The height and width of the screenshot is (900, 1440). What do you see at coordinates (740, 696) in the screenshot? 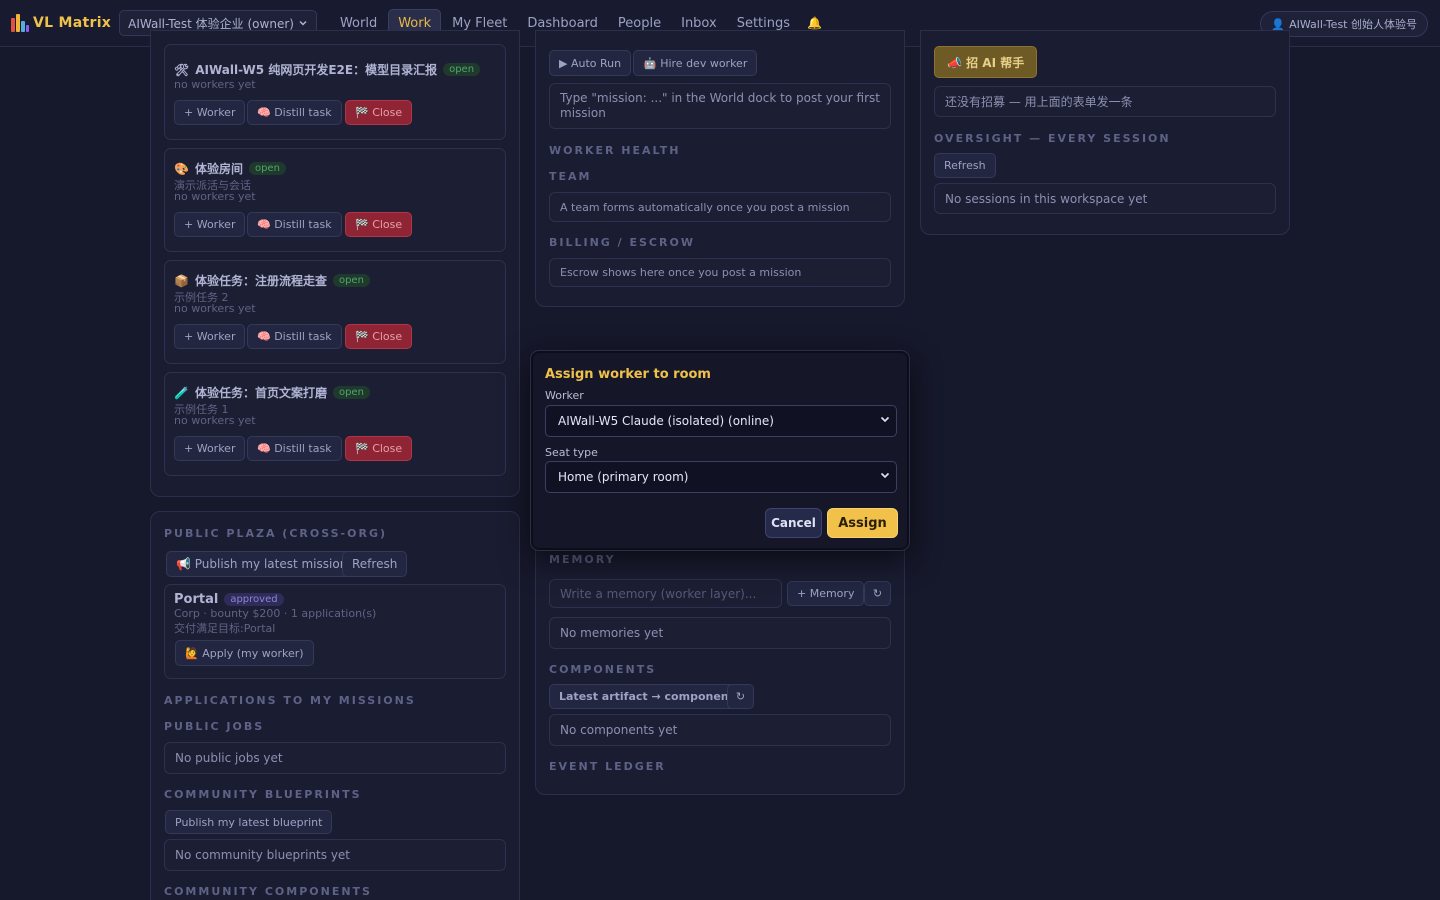
I see `components-refresh-icon: ↻` at bounding box center [740, 696].